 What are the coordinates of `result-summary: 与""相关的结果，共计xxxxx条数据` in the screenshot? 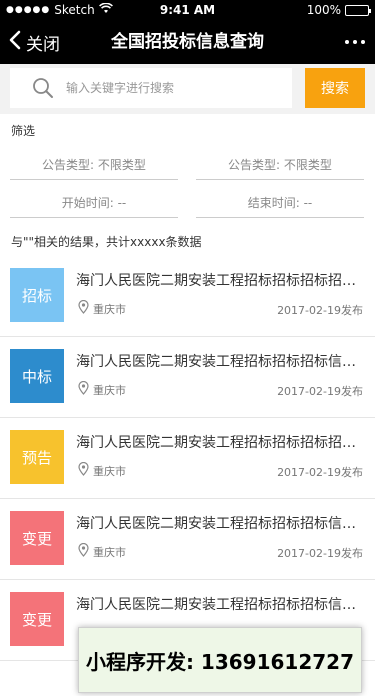 It's located at (106, 242).